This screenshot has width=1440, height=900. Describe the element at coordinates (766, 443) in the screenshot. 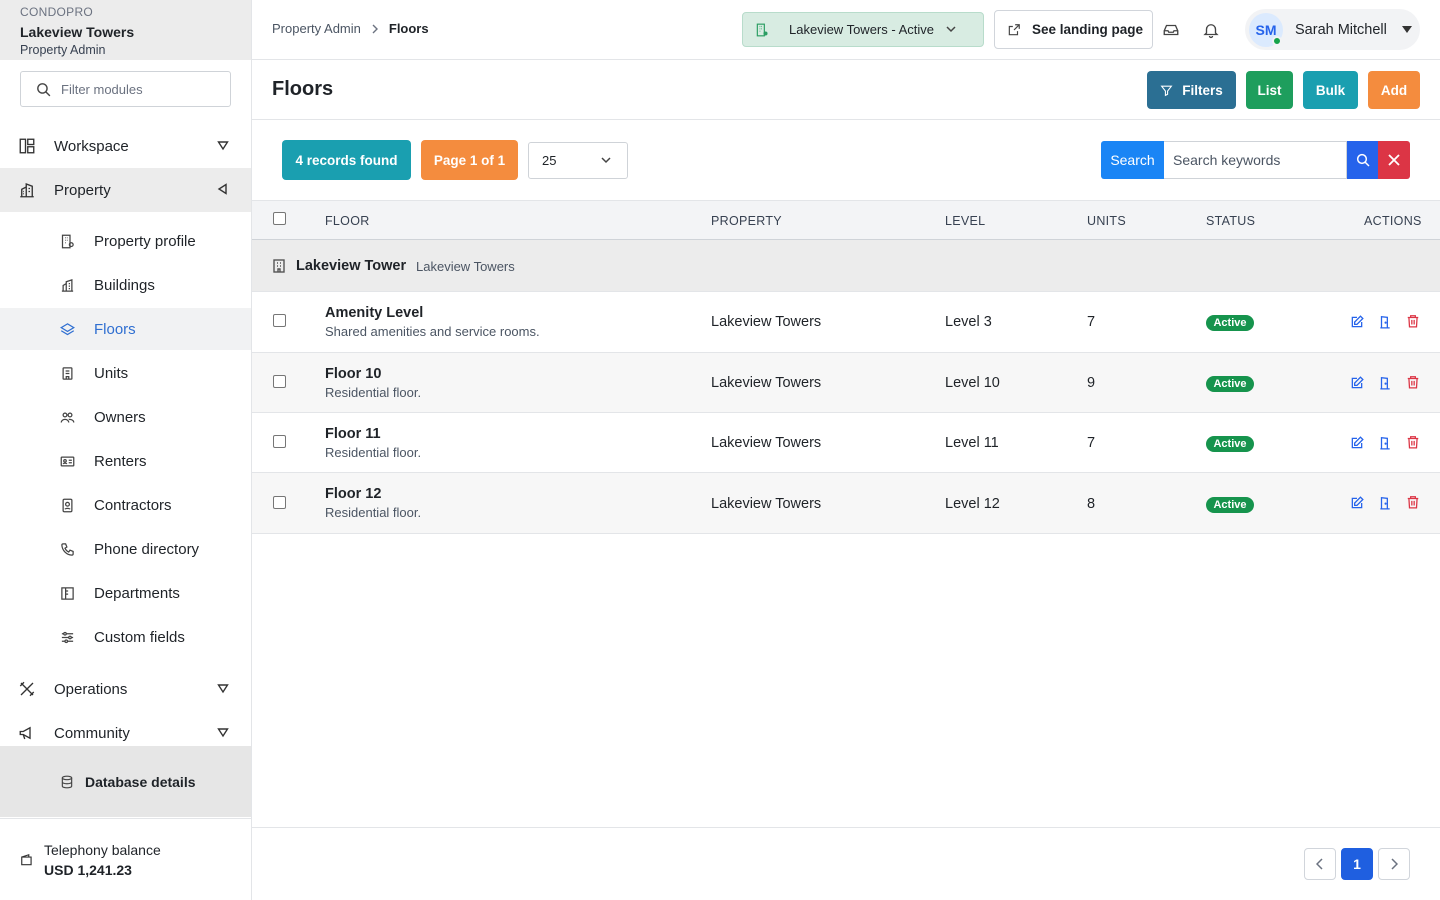

I see `floor-property: Lakeview Towers` at that location.